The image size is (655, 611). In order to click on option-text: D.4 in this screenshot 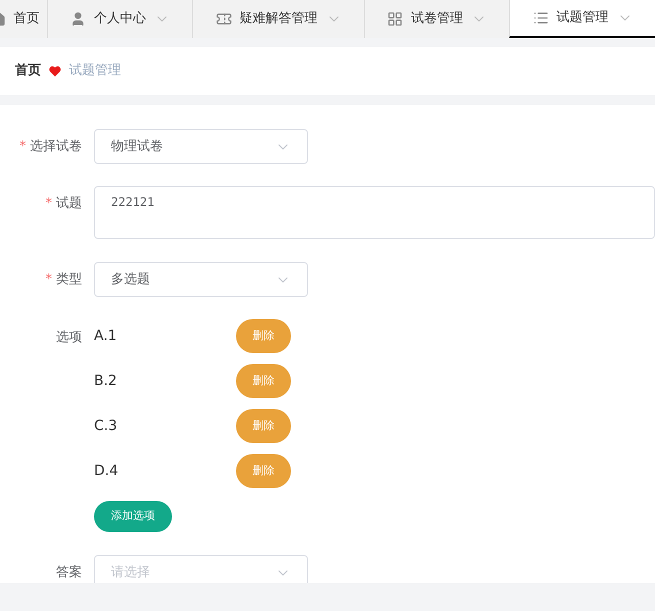, I will do `click(106, 471)`.